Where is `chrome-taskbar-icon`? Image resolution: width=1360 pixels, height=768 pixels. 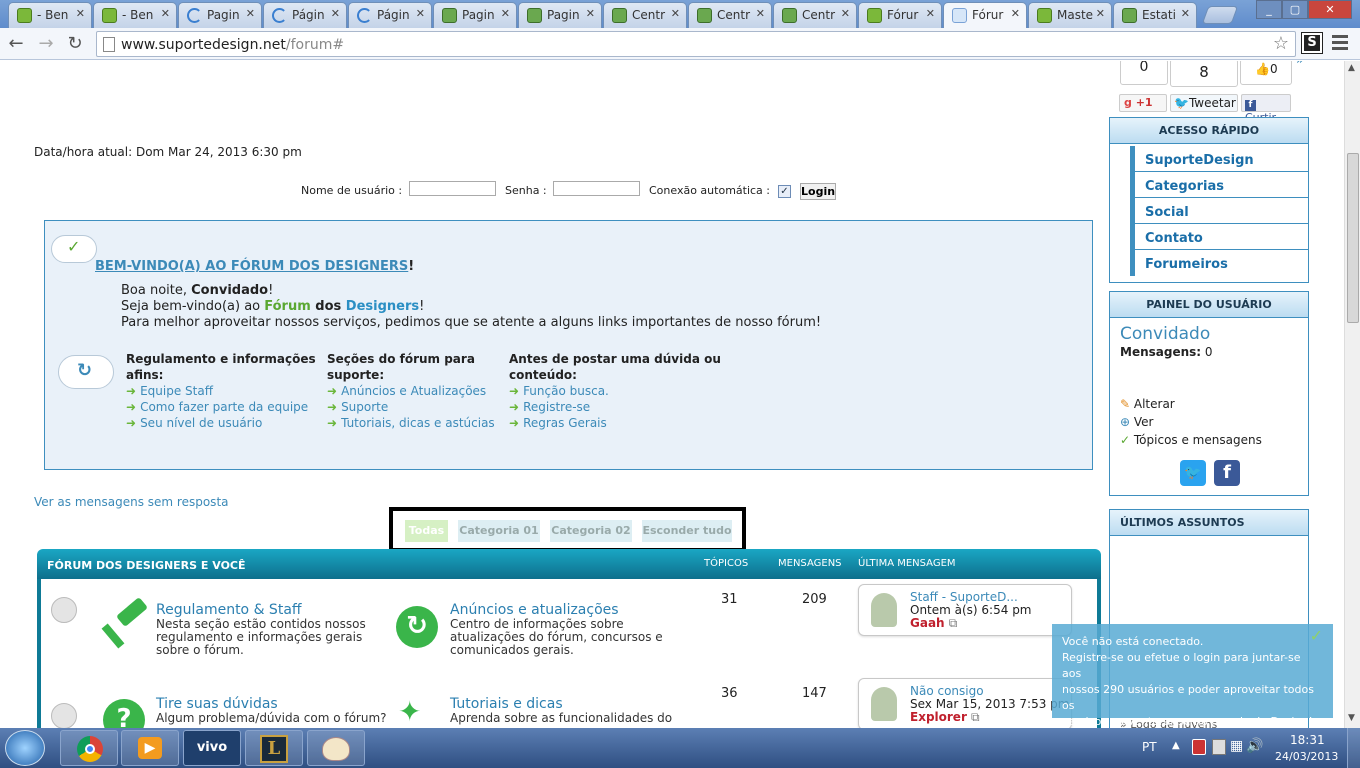 chrome-taskbar-icon is located at coordinates (89, 748).